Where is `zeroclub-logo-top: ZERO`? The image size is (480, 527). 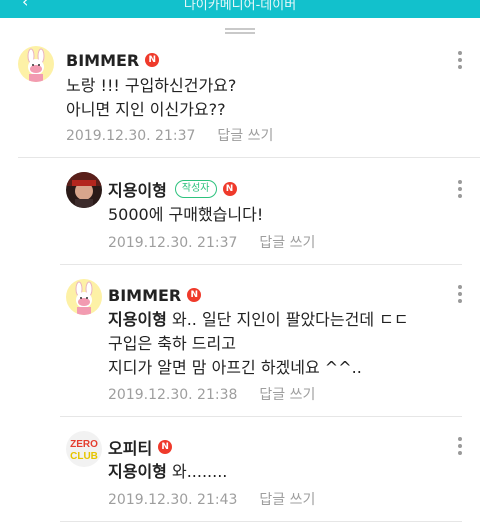
zeroclub-logo-top: ZERO is located at coordinates (84, 444).